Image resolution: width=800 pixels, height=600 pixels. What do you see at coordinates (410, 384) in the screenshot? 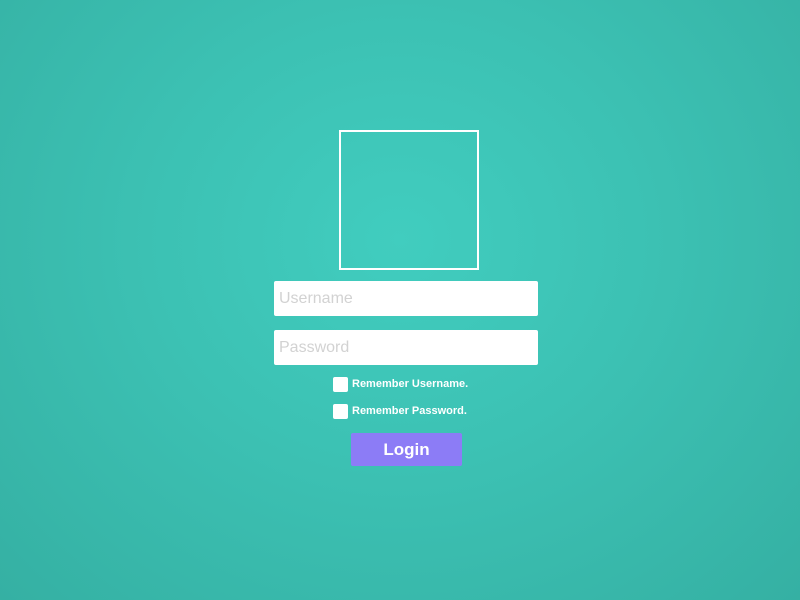
I see `remember-username-label: Remember Username.` at bounding box center [410, 384].